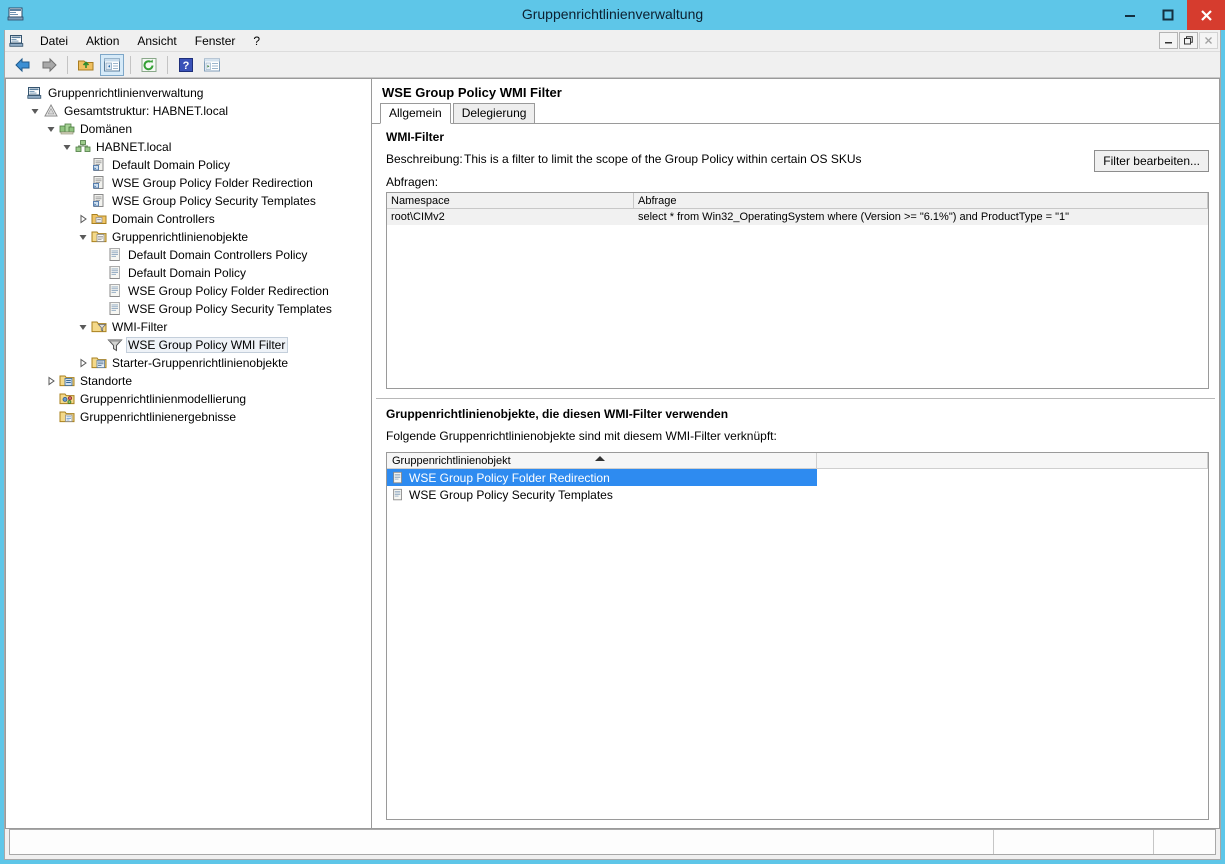 This screenshot has height=864, width=1225. What do you see at coordinates (149, 65) in the screenshot?
I see `refresh-button` at bounding box center [149, 65].